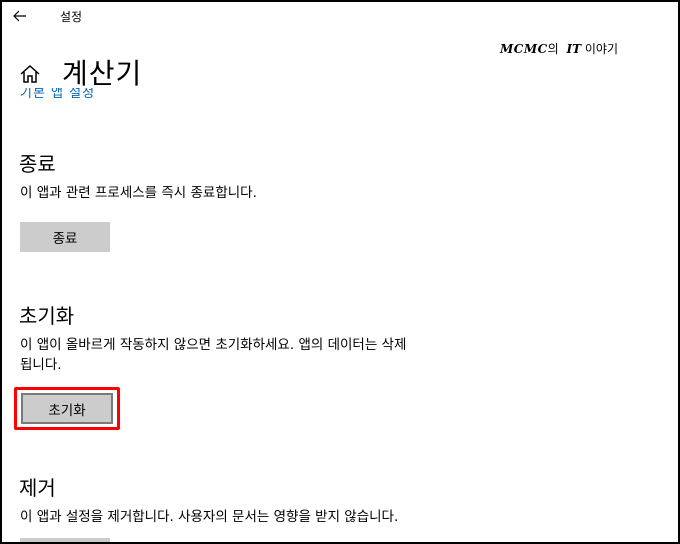 The image size is (680, 544). What do you see at coordinates (555, 49) in the screenshot?
I see `watermark-mid: 의` at bounding box center [555, 49].